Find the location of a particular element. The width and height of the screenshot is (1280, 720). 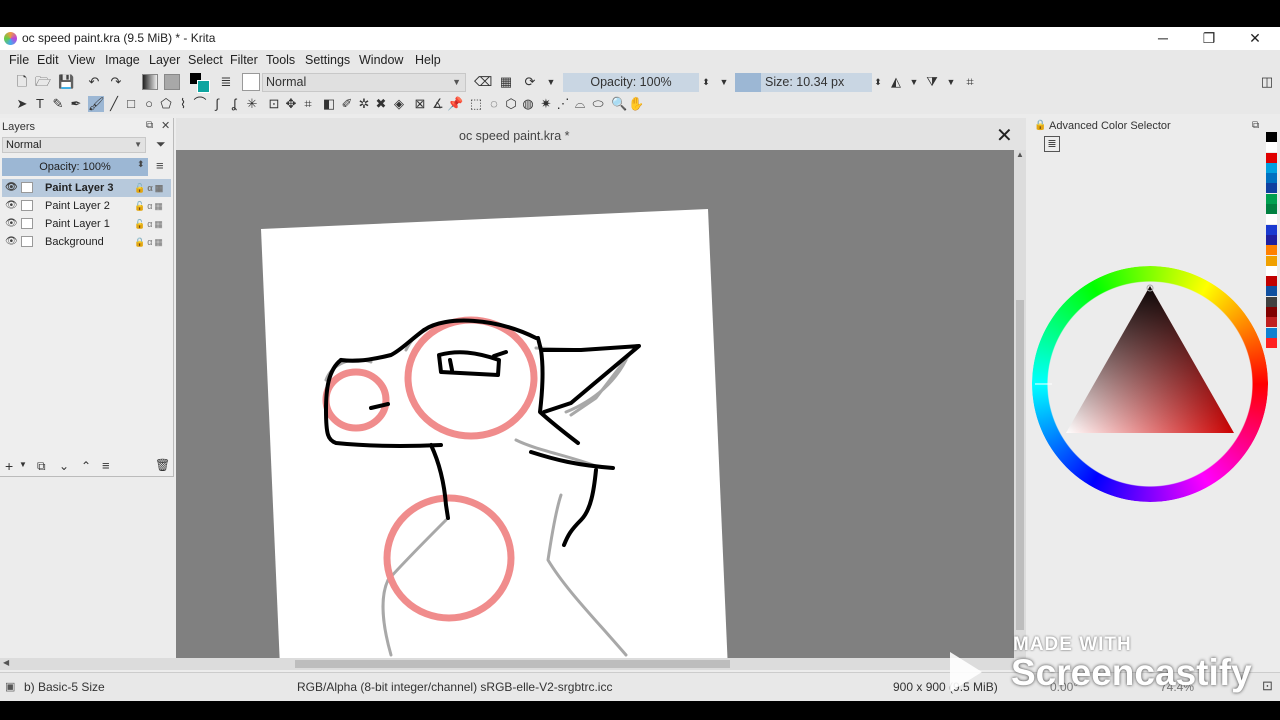

zoom-tool-icon: 🔍 is located at coordinates (619, 104).